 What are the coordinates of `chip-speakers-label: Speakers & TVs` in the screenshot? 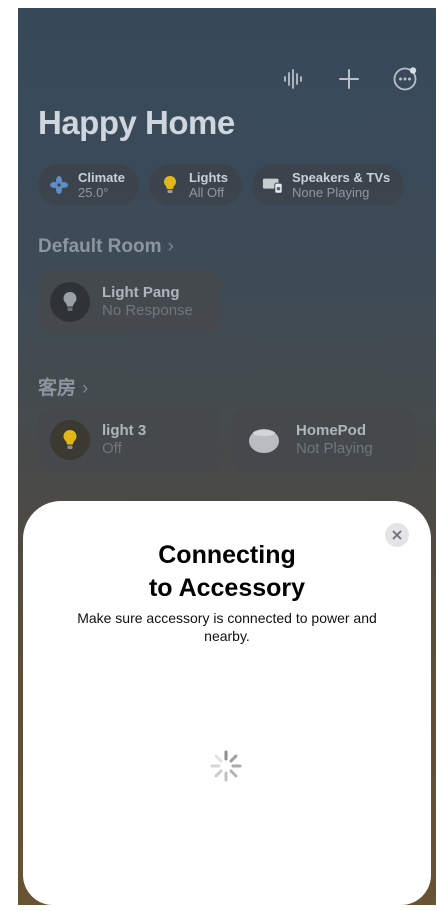 It's located at (341, 177).